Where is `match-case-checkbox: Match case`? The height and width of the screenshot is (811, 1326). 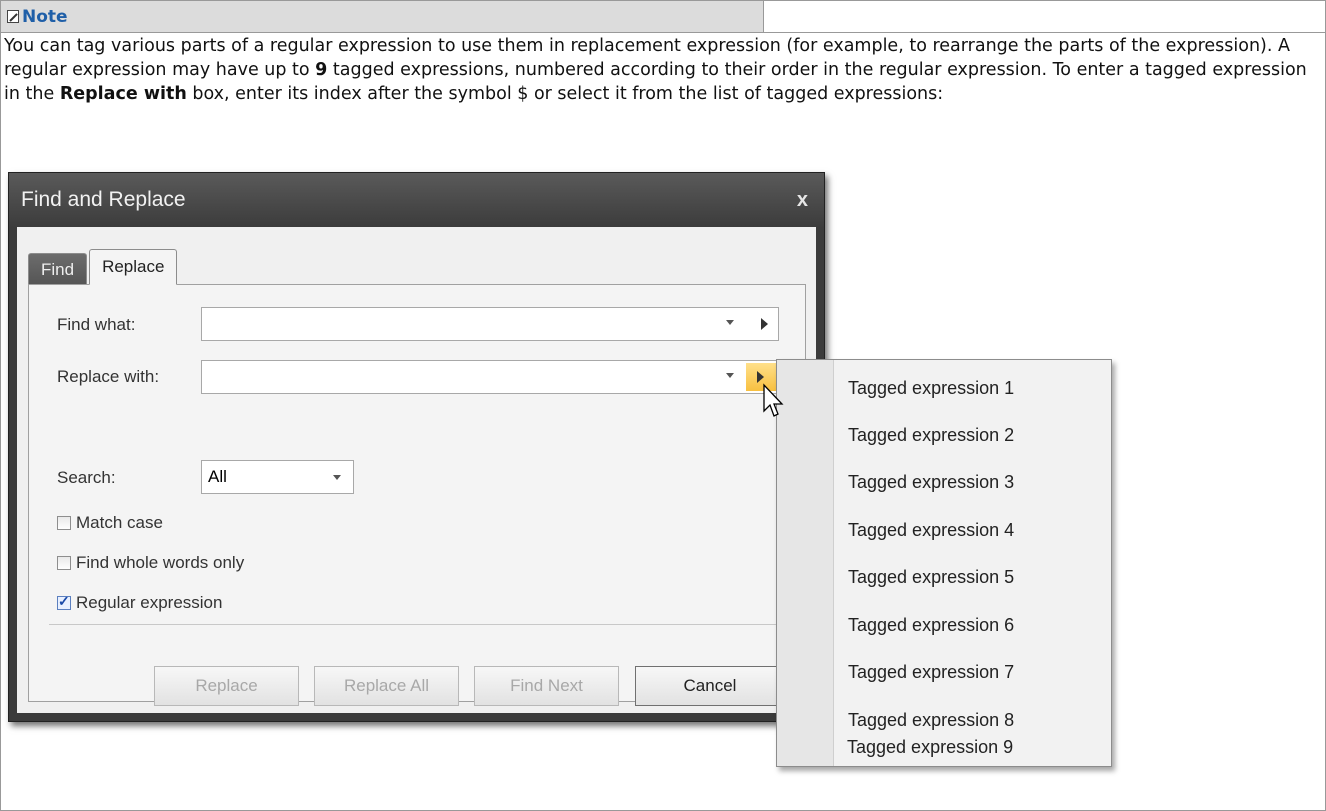
match-case-checkbox: Match case is located at coordinates (110, 523).